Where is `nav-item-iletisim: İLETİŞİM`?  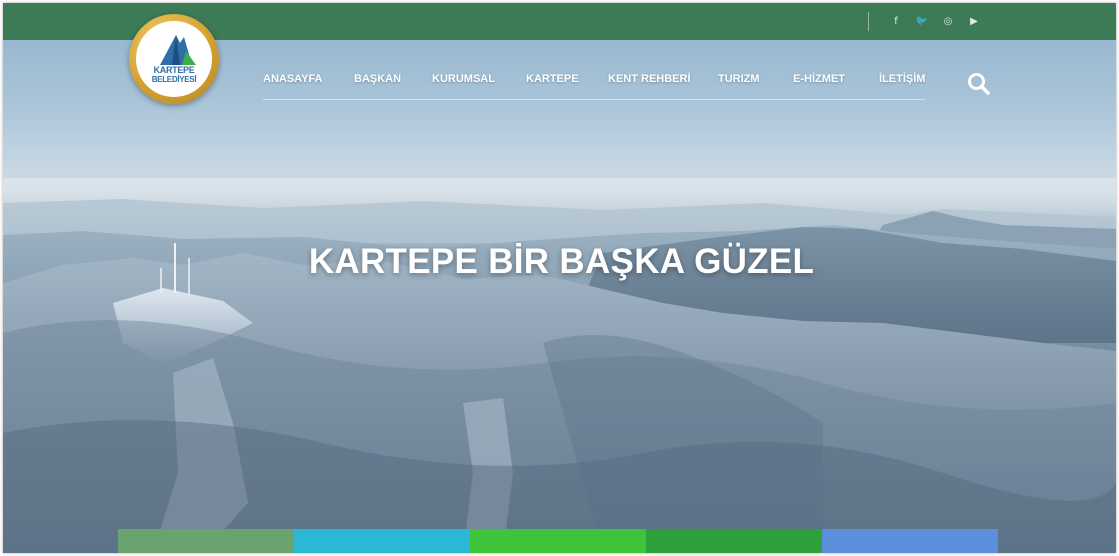
nav-item-iletisim: İLETİŞİM is located at coordinates (902, 79).